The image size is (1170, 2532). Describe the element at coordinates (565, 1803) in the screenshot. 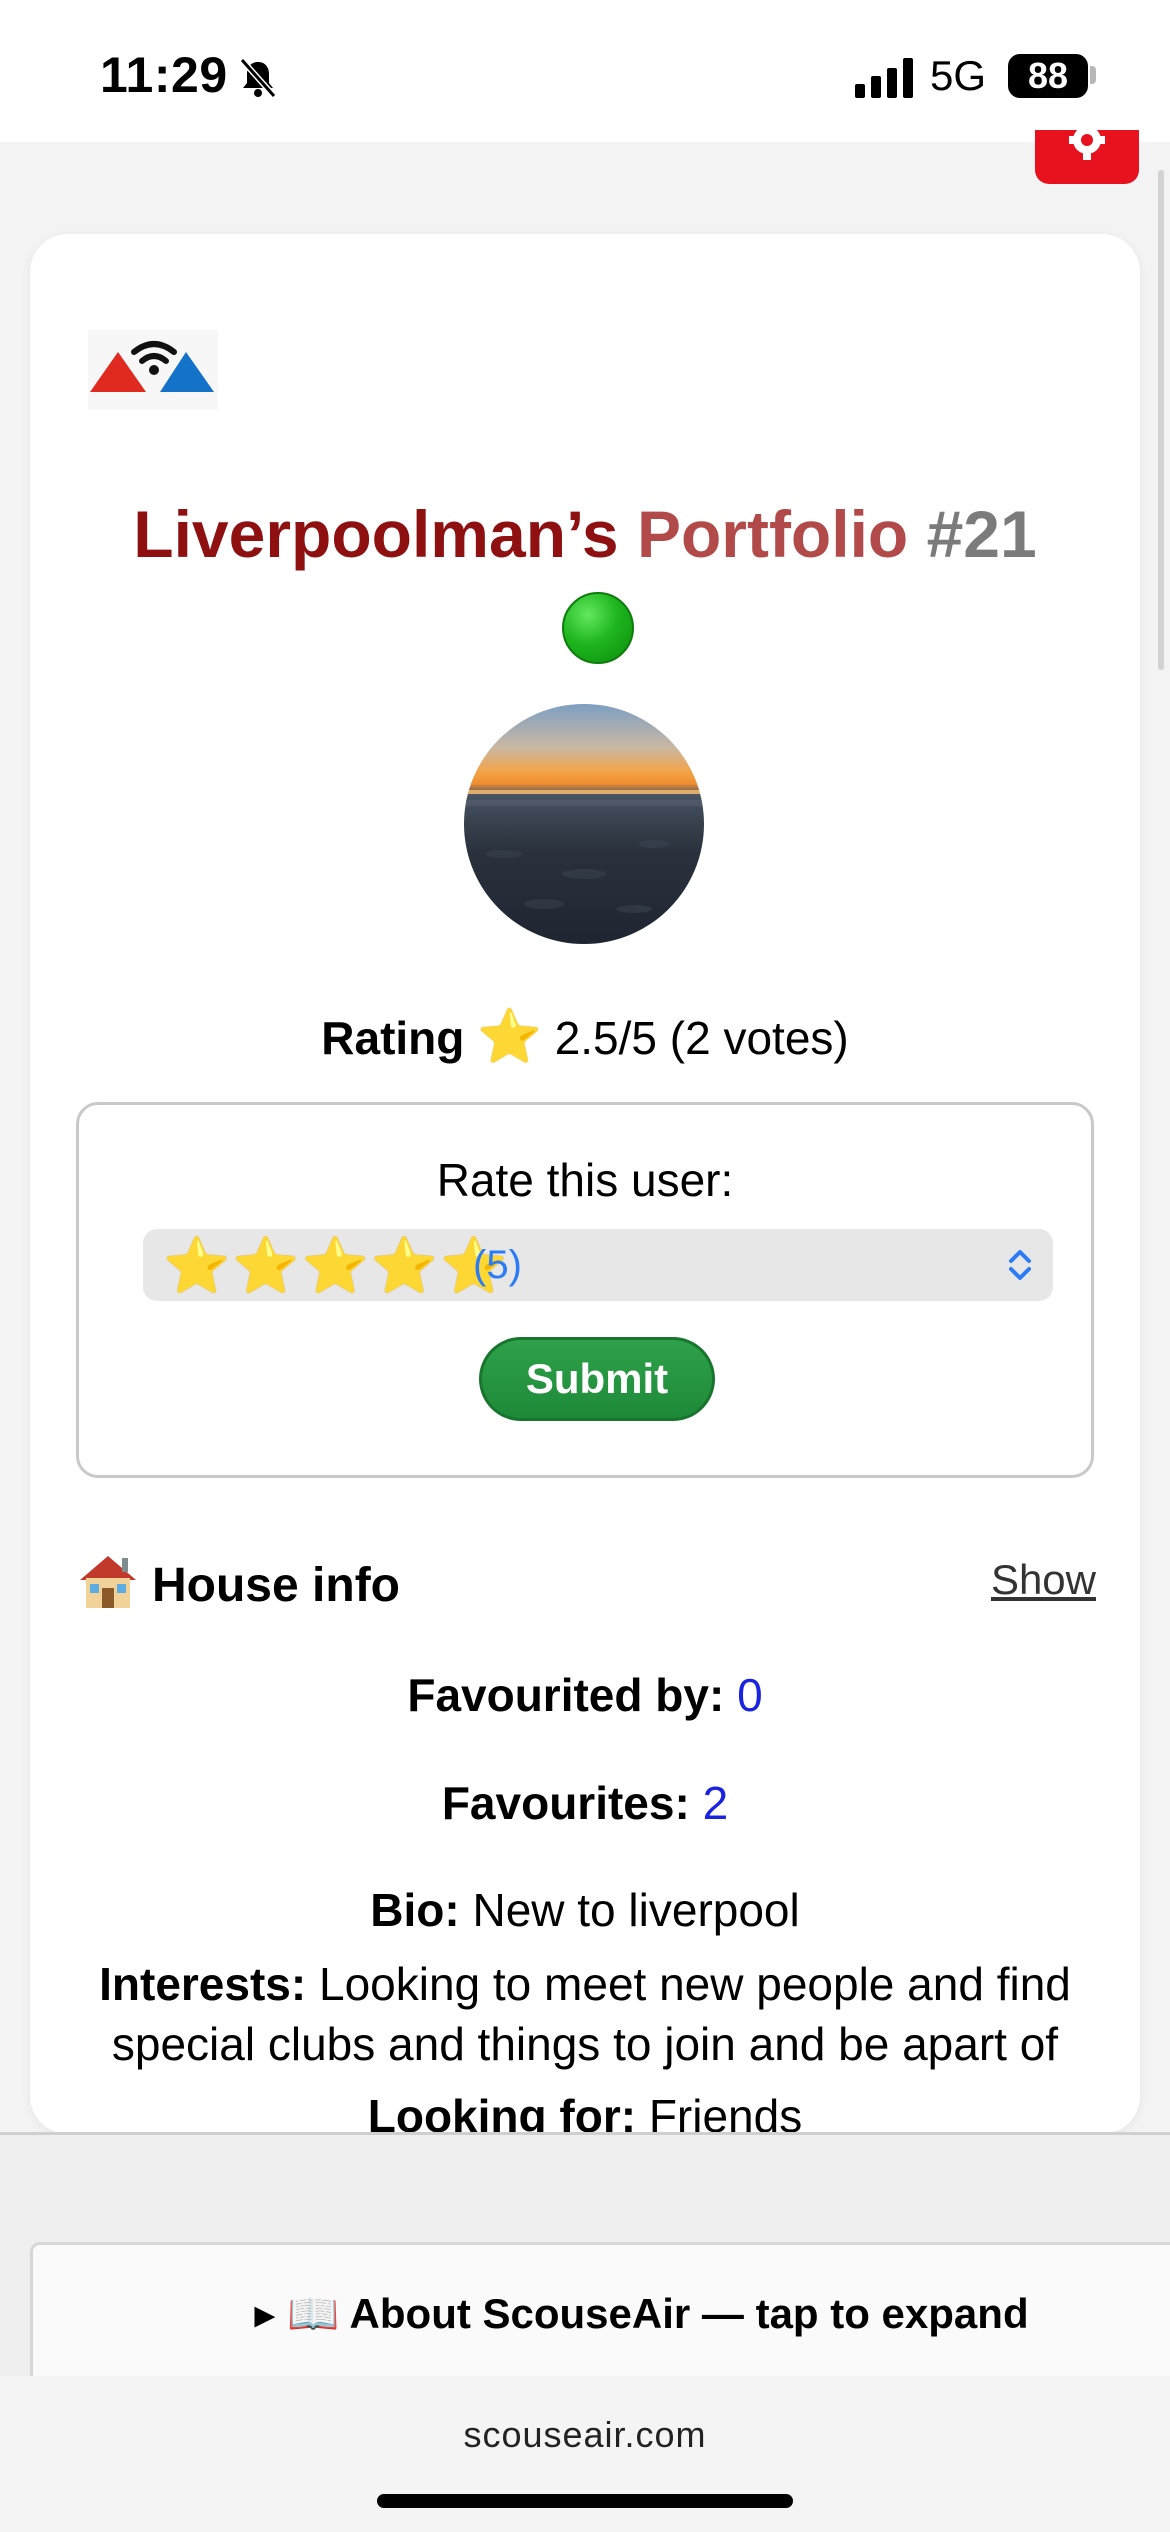

I see `favourites-label: Favourites:` at that location.